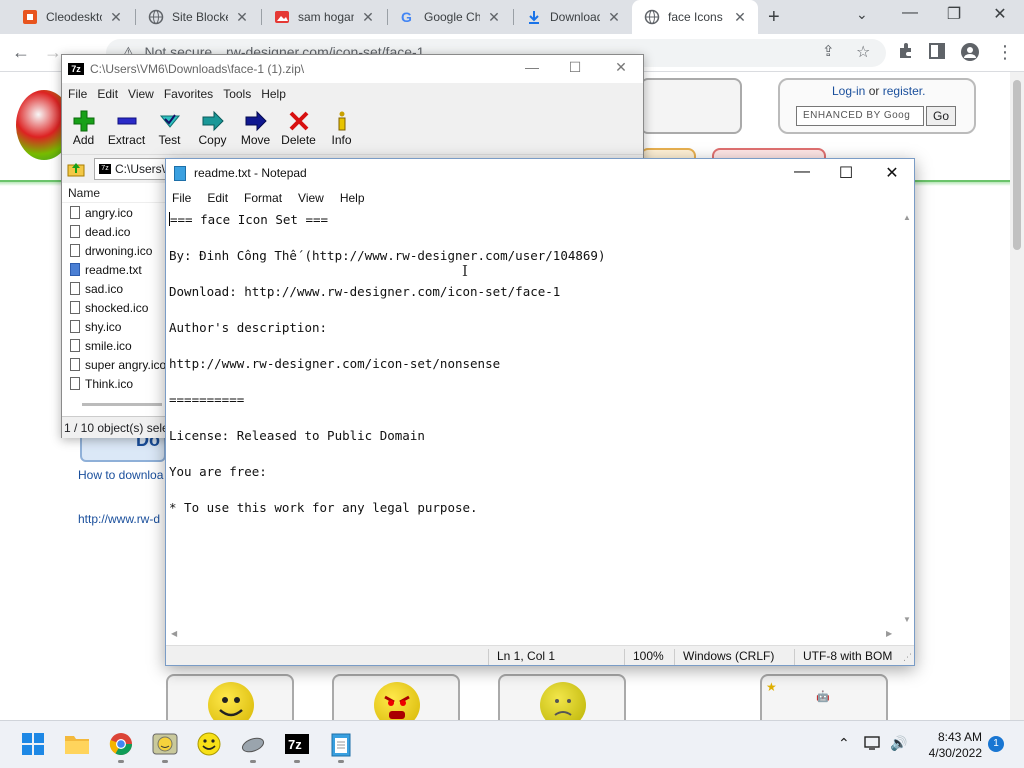 The width and height of the screenshot is (1024, 768). I want to click on volume-icon: 🔊, so click(898, 743).